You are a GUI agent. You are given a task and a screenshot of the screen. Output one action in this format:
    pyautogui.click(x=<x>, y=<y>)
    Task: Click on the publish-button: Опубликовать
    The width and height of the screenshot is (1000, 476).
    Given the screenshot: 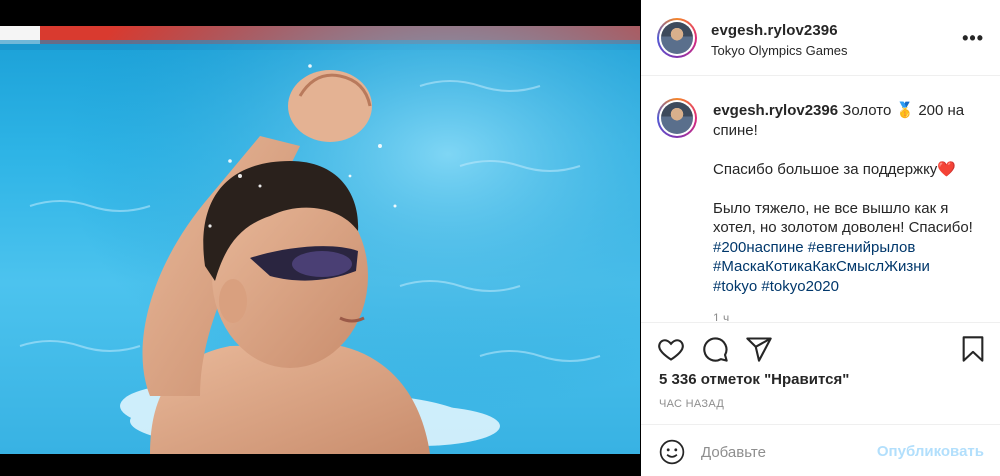 What is the action you would take?
    pyautogui.click(x=930, y=451)
    